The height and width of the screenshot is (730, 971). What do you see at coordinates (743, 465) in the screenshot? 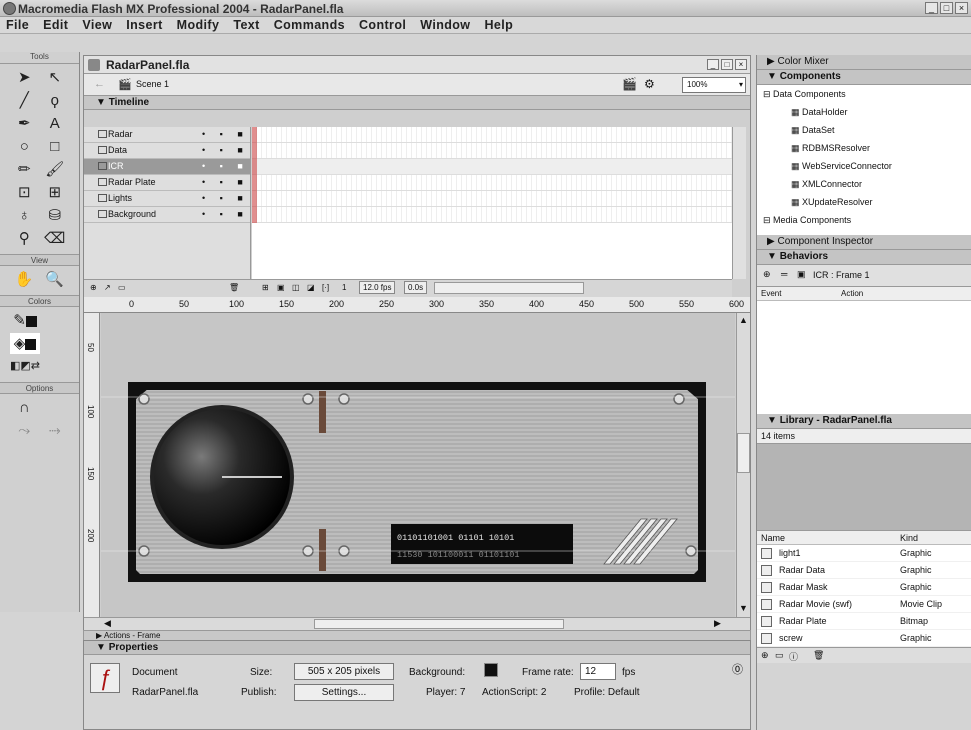
I see `stage-vscroll: ▲ ▼` at bounding box center [743, 465].